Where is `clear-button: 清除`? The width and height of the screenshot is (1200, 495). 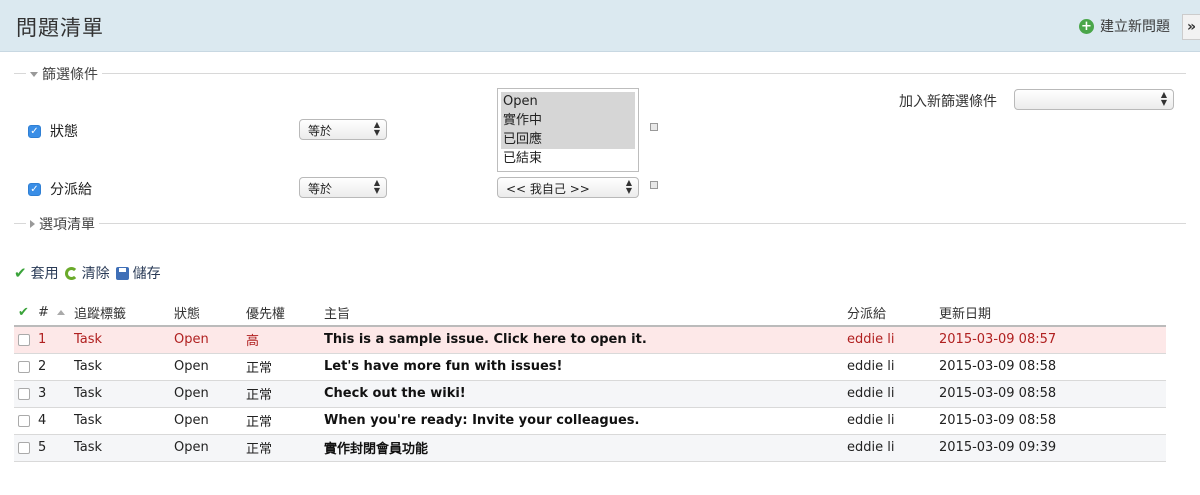 clear-button: 清除 is located at coordinates (87, 273).